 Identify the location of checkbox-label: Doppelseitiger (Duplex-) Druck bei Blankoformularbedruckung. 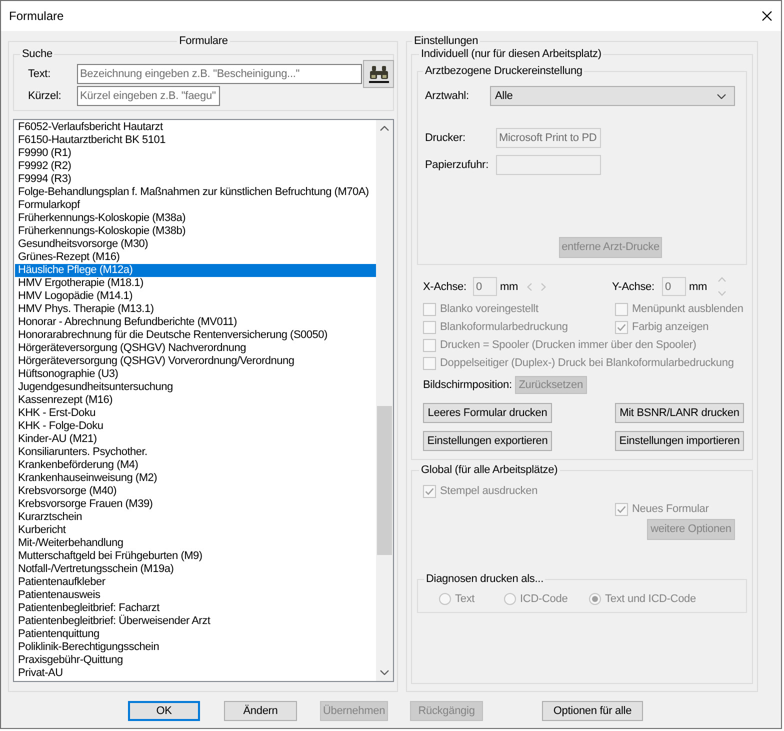
(587, 363).